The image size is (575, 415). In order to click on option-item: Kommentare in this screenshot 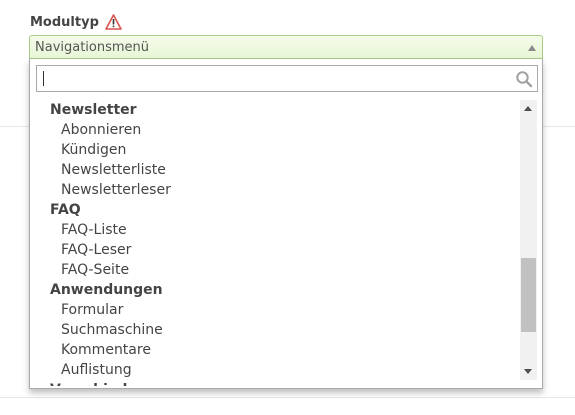, I will do `click(275, 350)`.